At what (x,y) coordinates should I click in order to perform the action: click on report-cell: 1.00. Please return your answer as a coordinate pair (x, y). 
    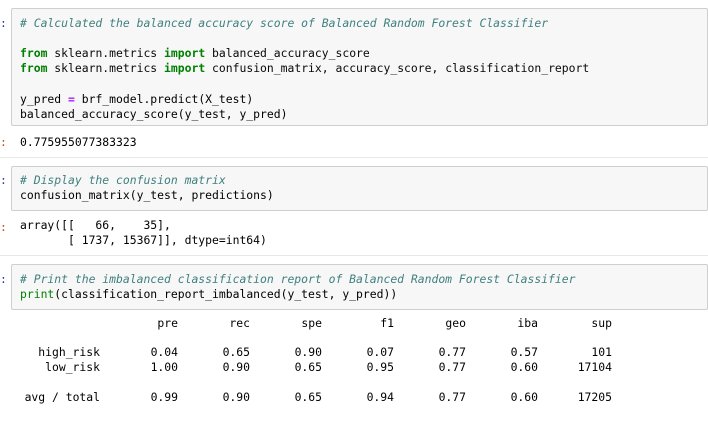
    Looking at the image, I should click on (164, 367).